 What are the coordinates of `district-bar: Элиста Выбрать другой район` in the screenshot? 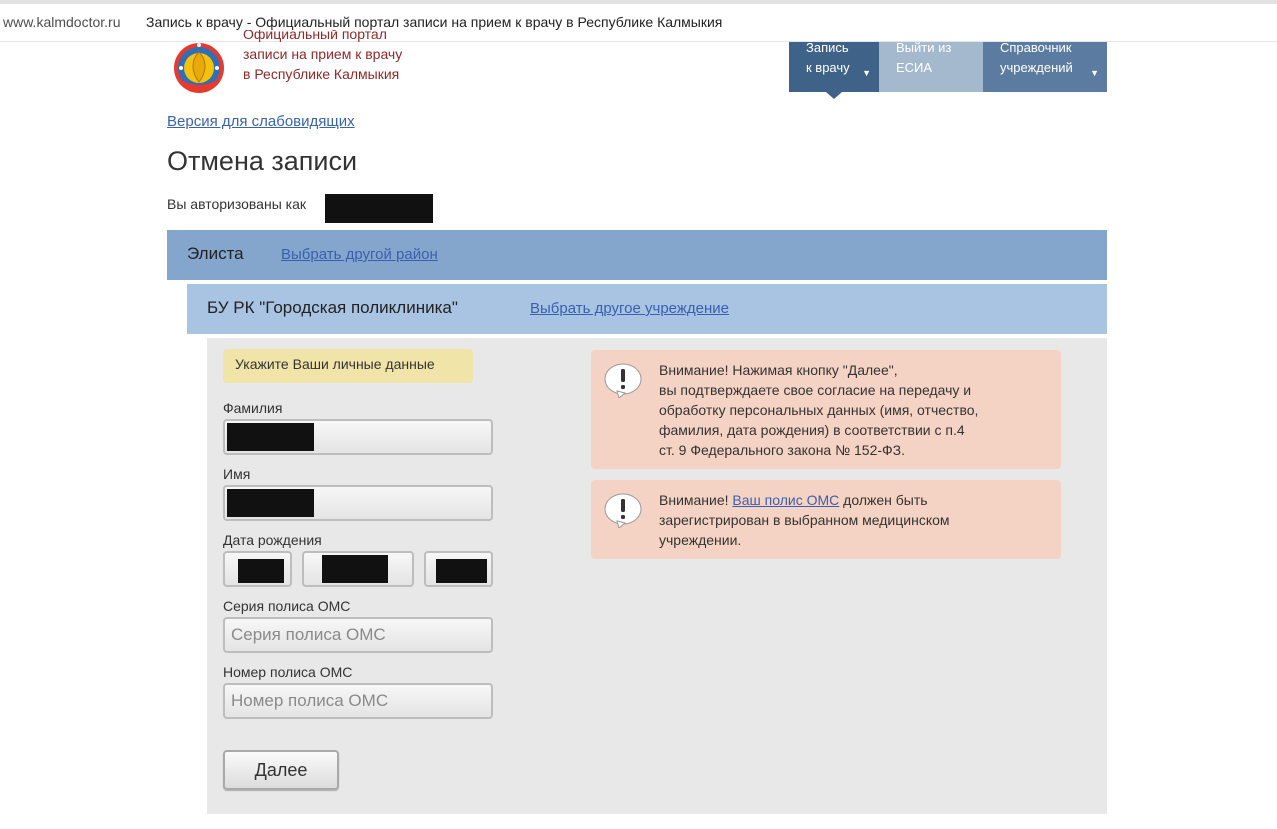 It's located at (637, 255).